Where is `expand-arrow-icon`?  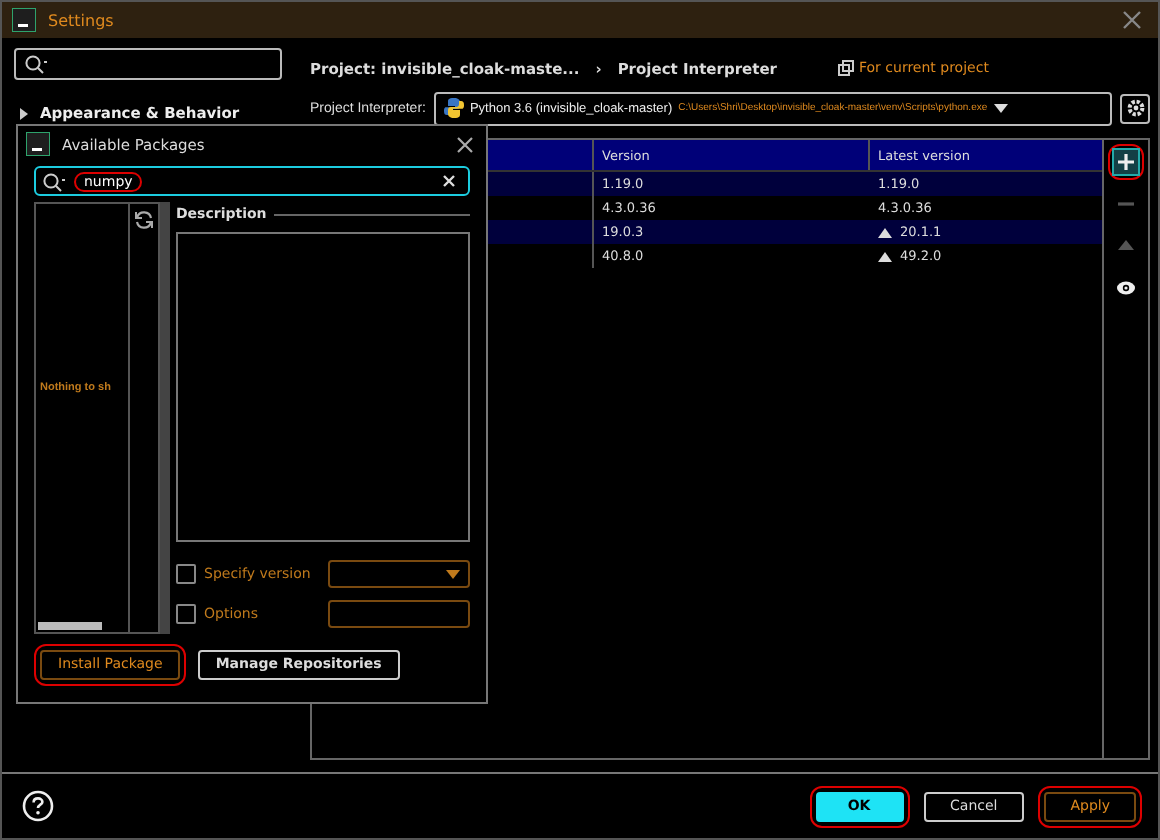 expand-arrow-icon is located at coordinates (24, 113).